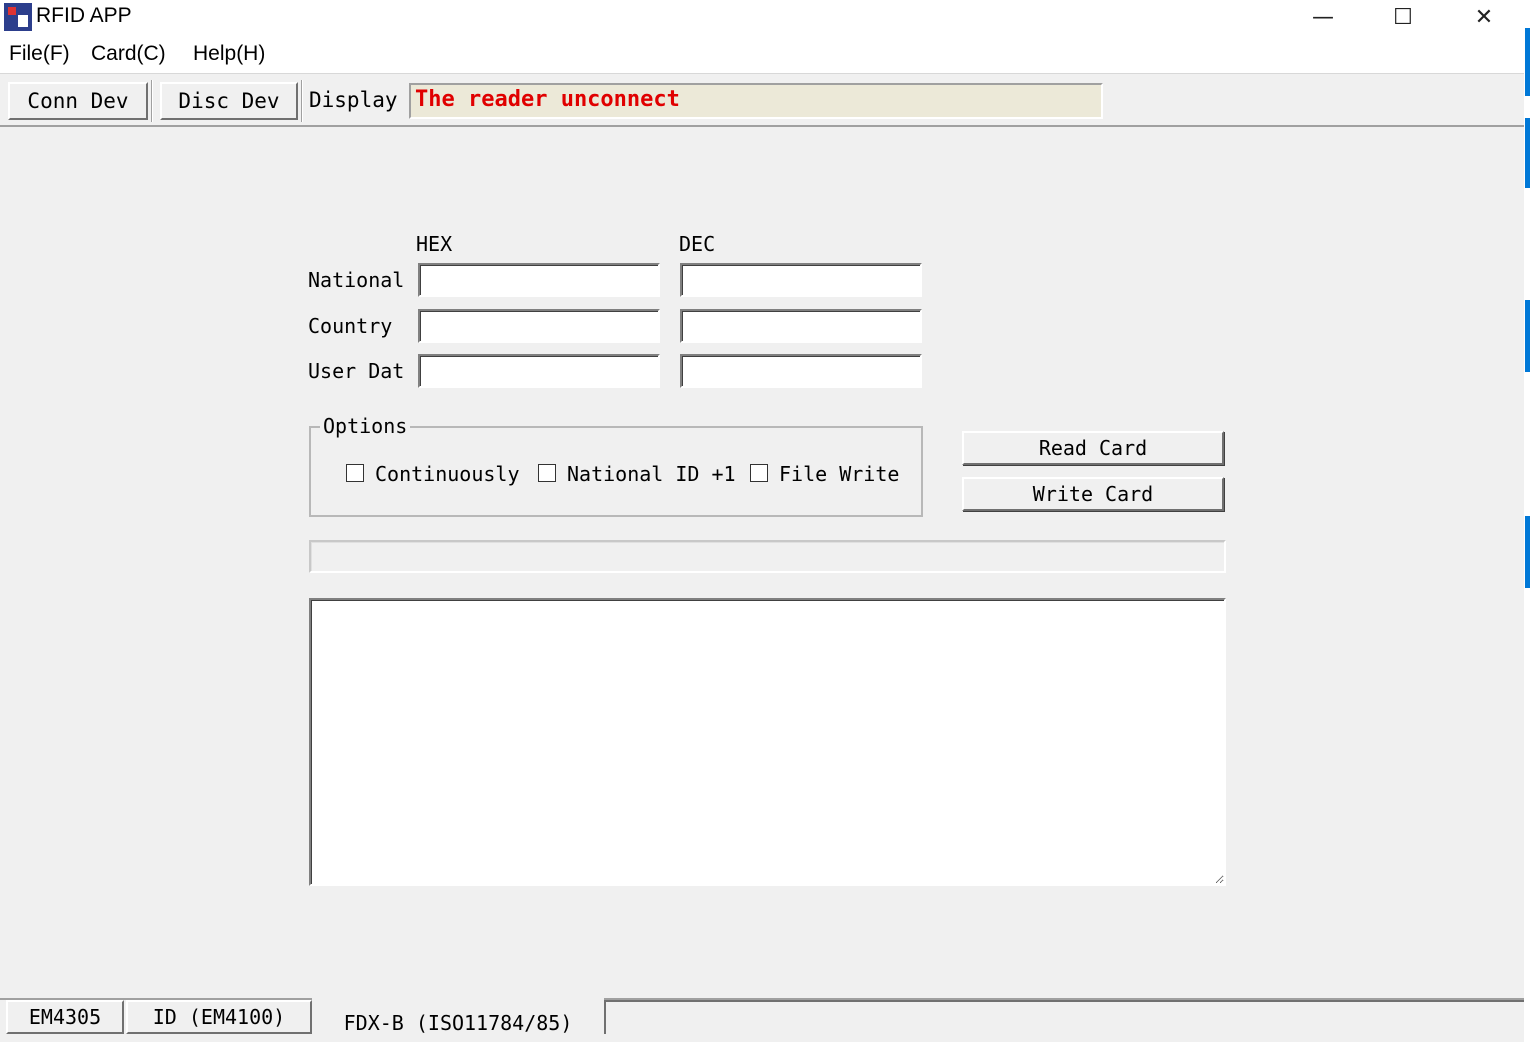 Image resolution: width=1530 pixels, height=1042 pixels. I want to click on status-display: The reader unconnect, so click(756, 101).